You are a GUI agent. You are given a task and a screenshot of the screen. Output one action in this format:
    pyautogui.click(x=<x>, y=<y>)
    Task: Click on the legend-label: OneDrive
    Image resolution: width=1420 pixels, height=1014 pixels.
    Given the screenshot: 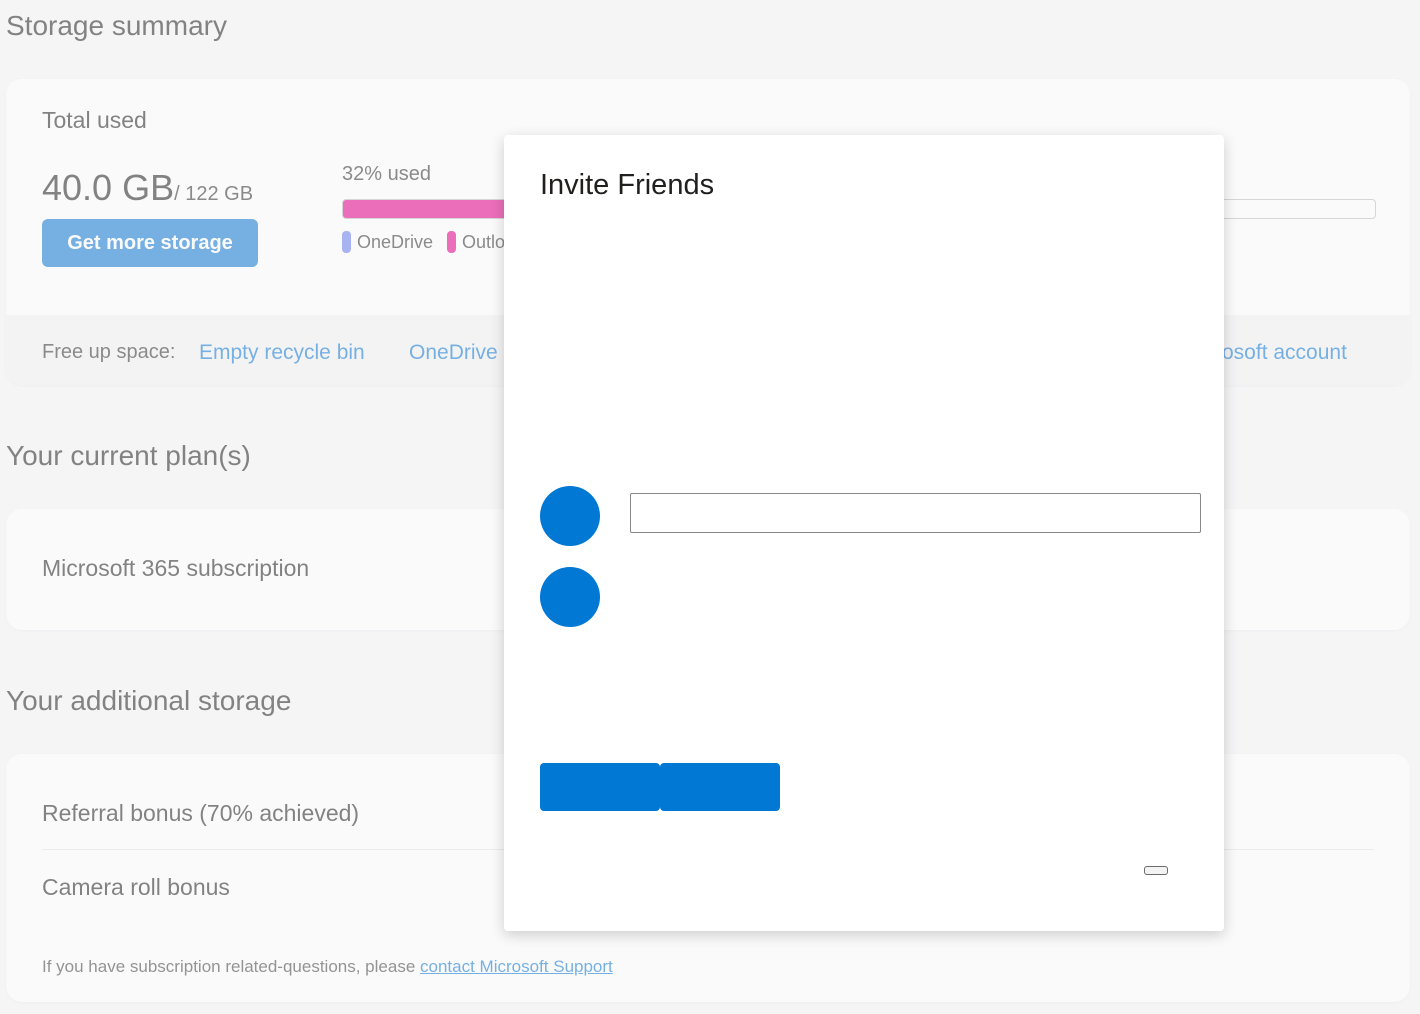 What is the action you would take?
    pyautogui.click(x=395, y=241)
    